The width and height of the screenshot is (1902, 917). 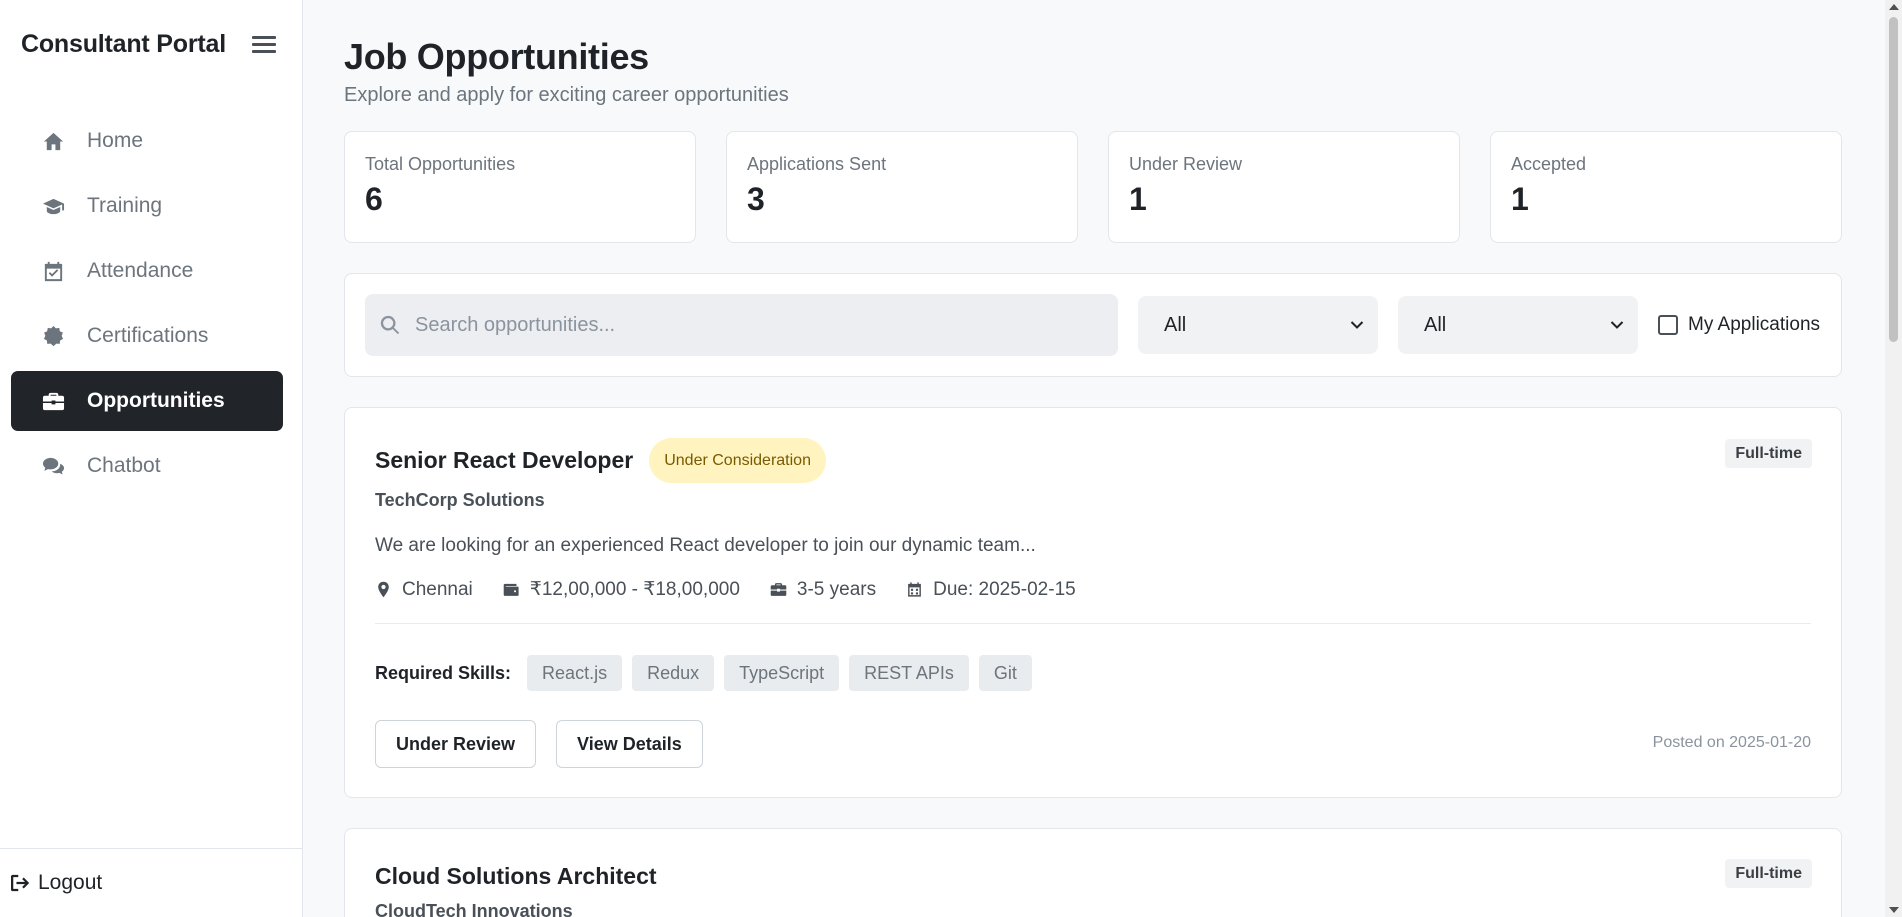 What do you see at coordinates (836, 589) in the screenshot?
I see `job-experience-text: 3-5 years` at bounding box center [836, 589].